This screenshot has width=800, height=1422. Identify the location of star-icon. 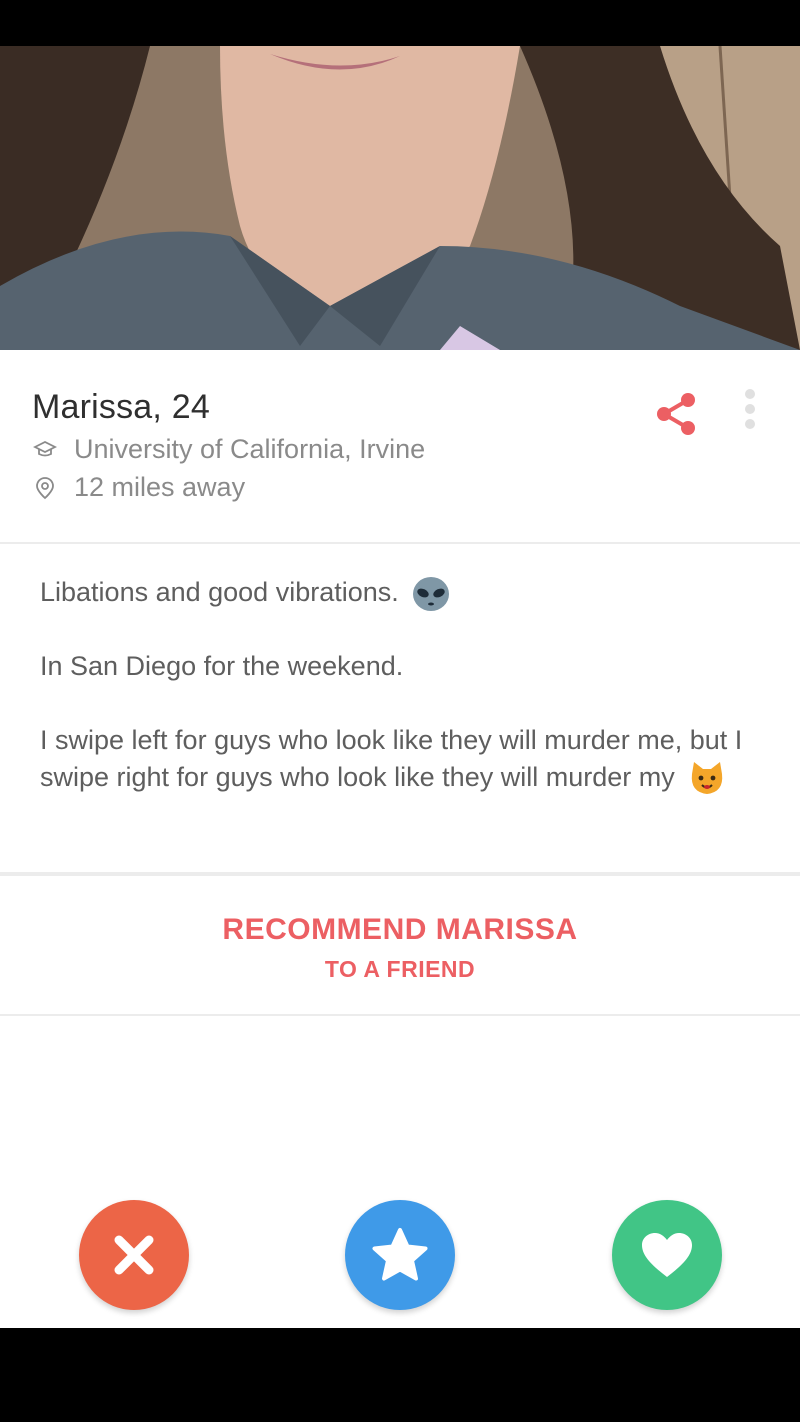
(400, 1254).